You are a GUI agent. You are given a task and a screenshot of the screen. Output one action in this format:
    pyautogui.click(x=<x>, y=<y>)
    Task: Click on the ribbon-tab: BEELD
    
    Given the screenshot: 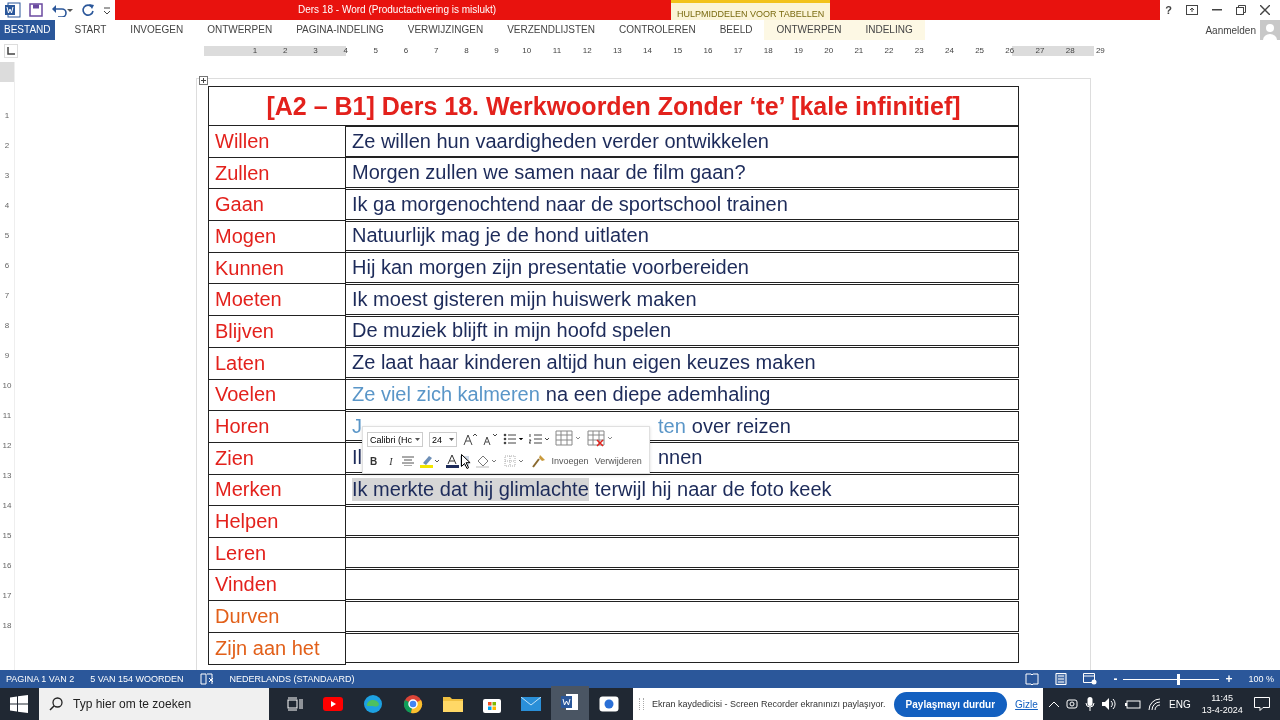 What is the action you would take?
    pyautogui.click(x=736, y=30)
    